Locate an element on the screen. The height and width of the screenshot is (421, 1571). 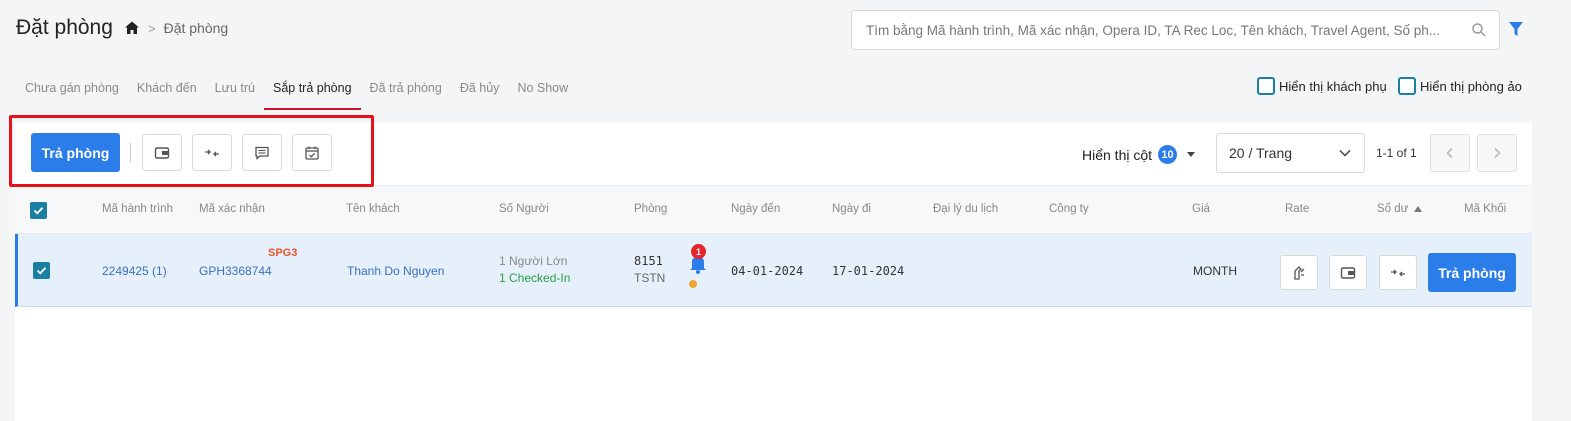
header-room: Phòng is located at coordinates (650, 209).